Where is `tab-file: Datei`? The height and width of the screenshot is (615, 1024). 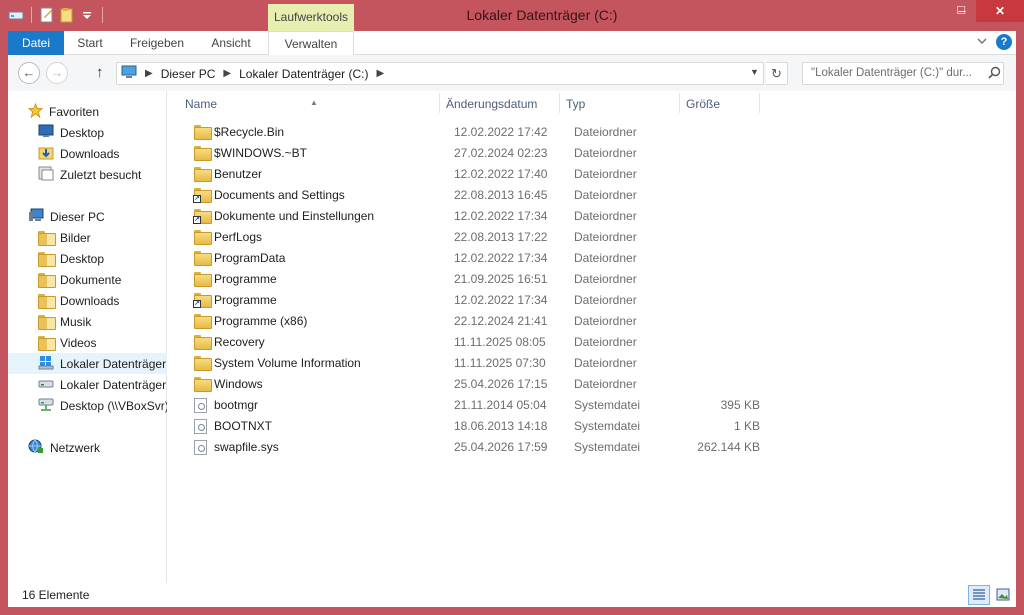
tab-file: Datei is located at coordinates (36, 43).